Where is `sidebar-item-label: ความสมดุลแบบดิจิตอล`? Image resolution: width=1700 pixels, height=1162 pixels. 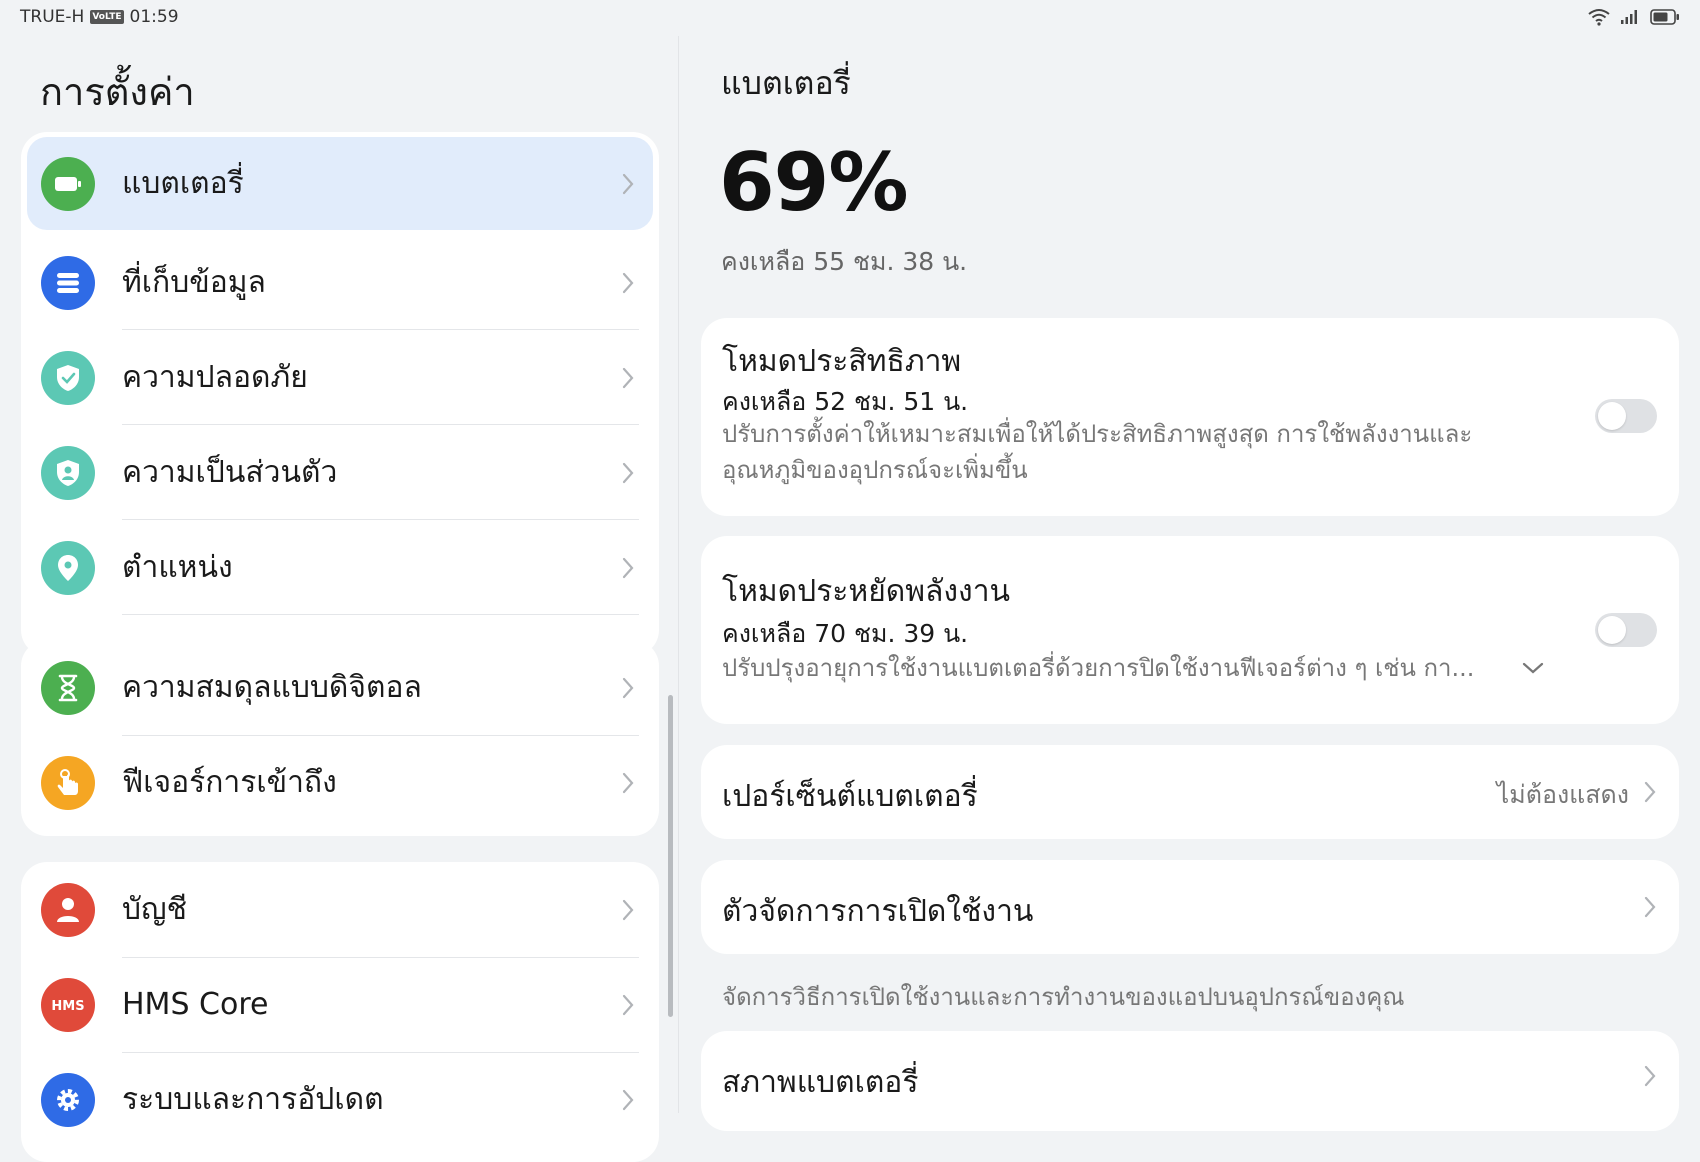
sidebar-item-label: ความสมดุลแบบดิจิตอล is located at coordinates (272, 687).